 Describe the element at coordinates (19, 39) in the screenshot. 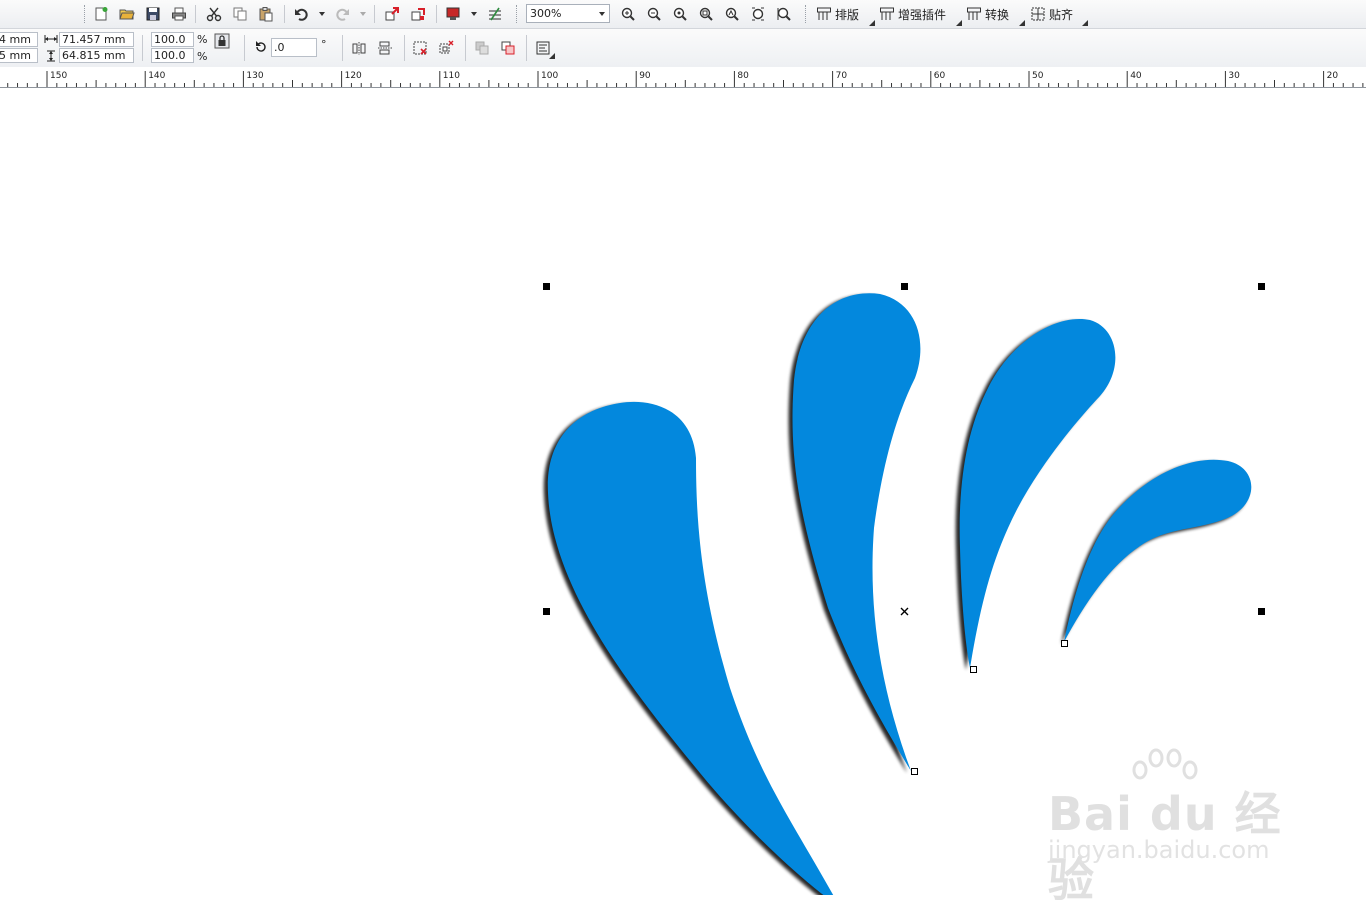

I see `position-x-field: 4 mm` at that location.